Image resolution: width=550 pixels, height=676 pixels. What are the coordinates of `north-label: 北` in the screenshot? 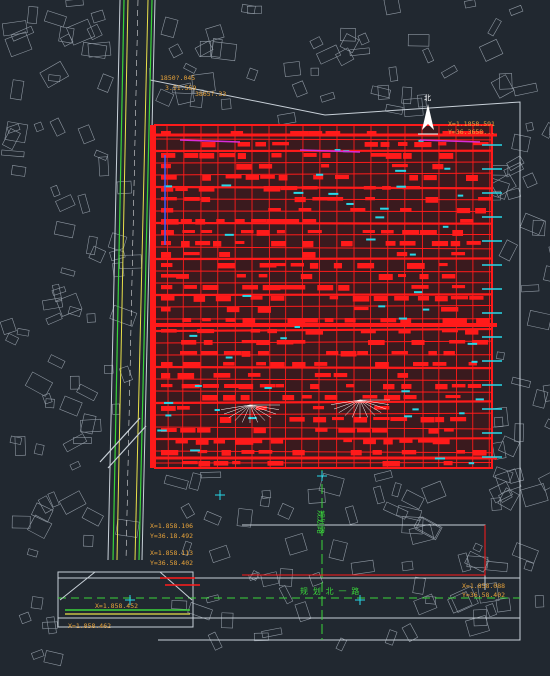 It's located at (427, 98).